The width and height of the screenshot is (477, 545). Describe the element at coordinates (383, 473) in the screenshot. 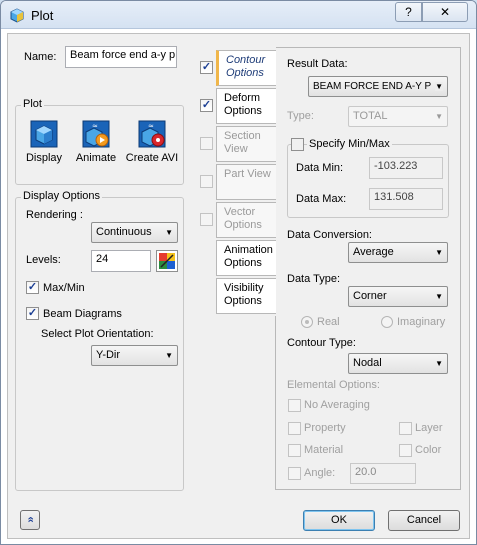

I see `angle-field: 20.0` at that location.